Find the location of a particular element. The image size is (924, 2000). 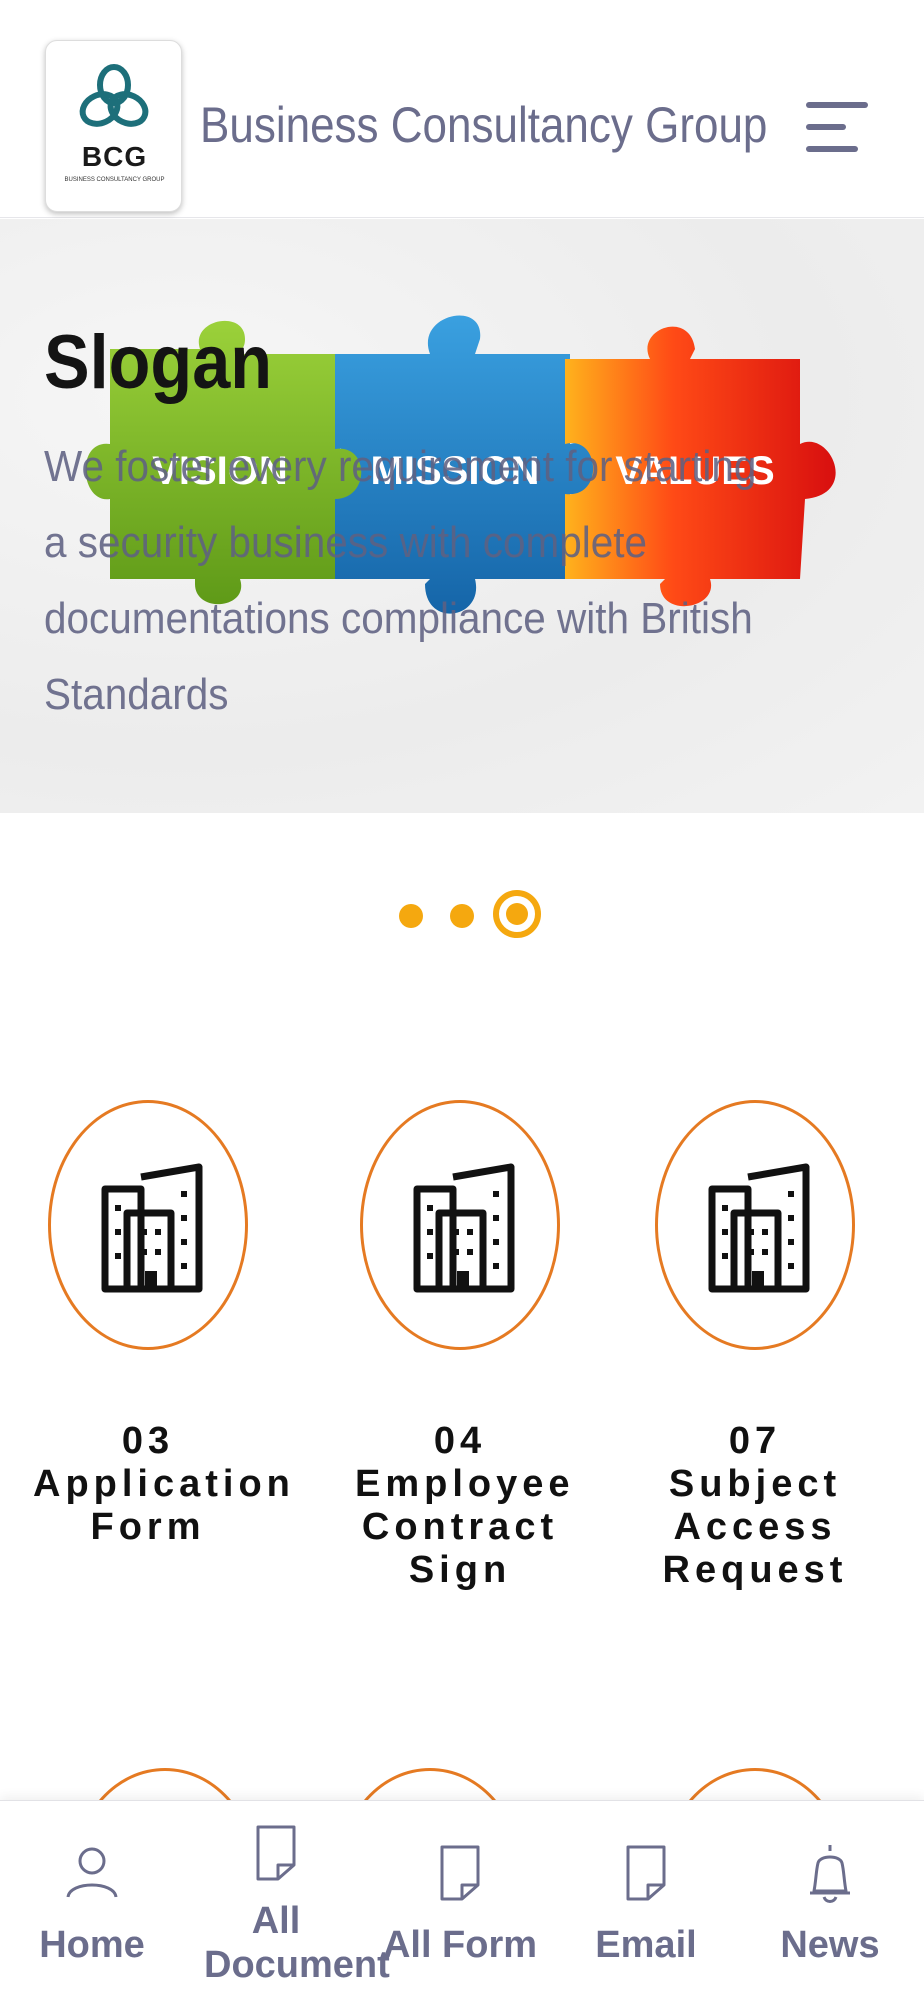

logo-text: BCG is located at coordinates (114, 156).